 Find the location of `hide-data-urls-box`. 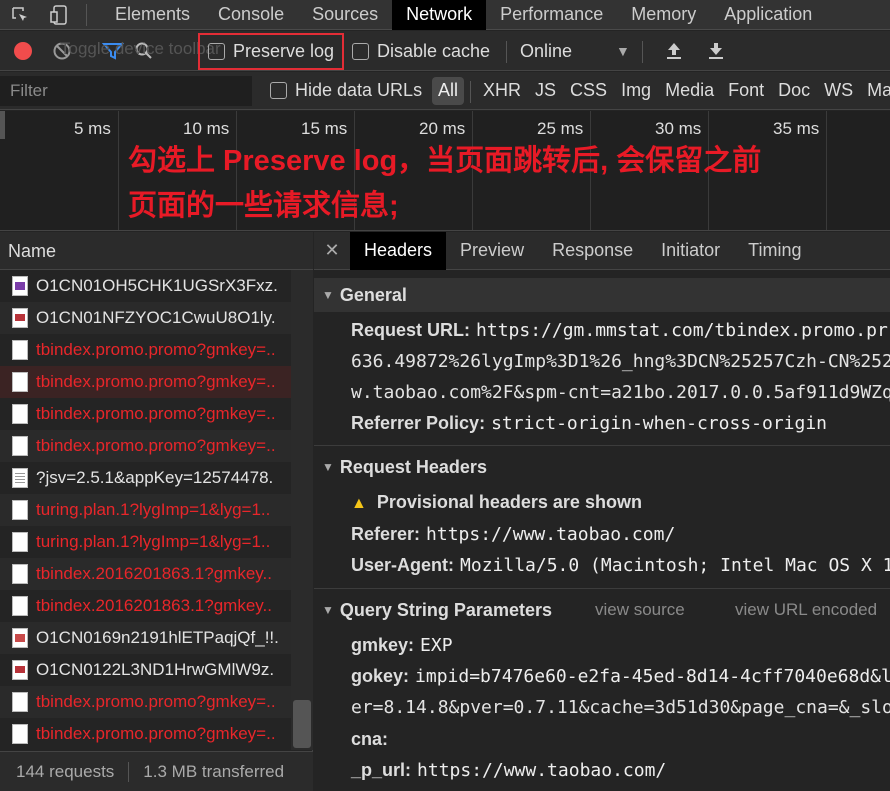

hide-data-urls-box is located at coordinates (278, 90).